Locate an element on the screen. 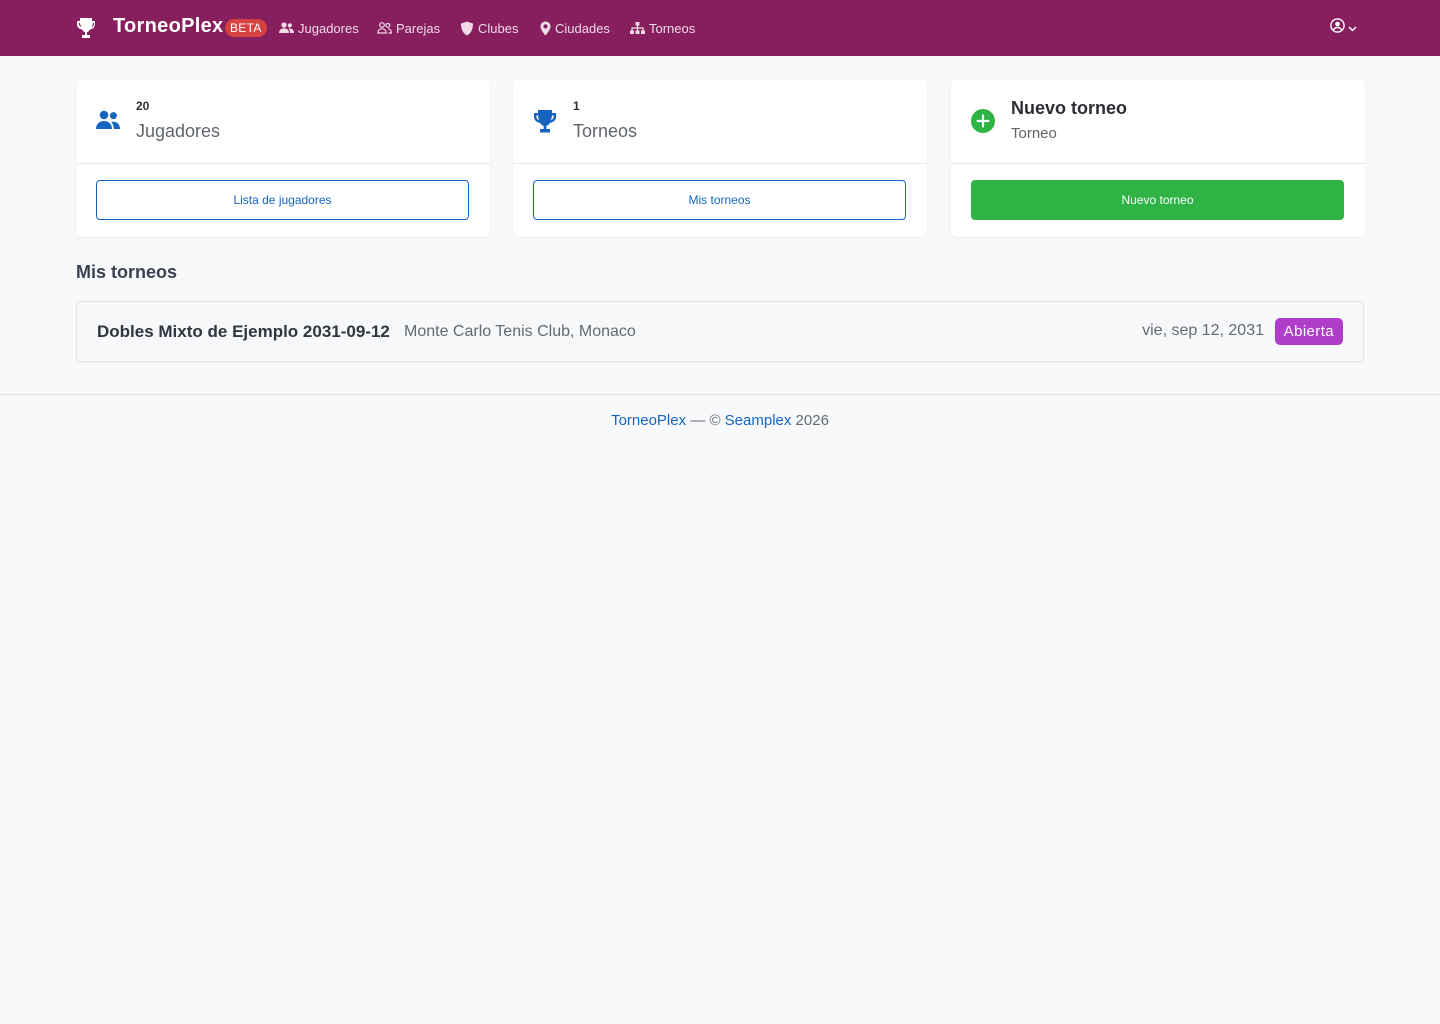 The height and width of the screenshot is (1024, 1440). tournament-name: Dobles Mixto de Ejemplo 2031-09-12 is located at coordinates (243, 332).